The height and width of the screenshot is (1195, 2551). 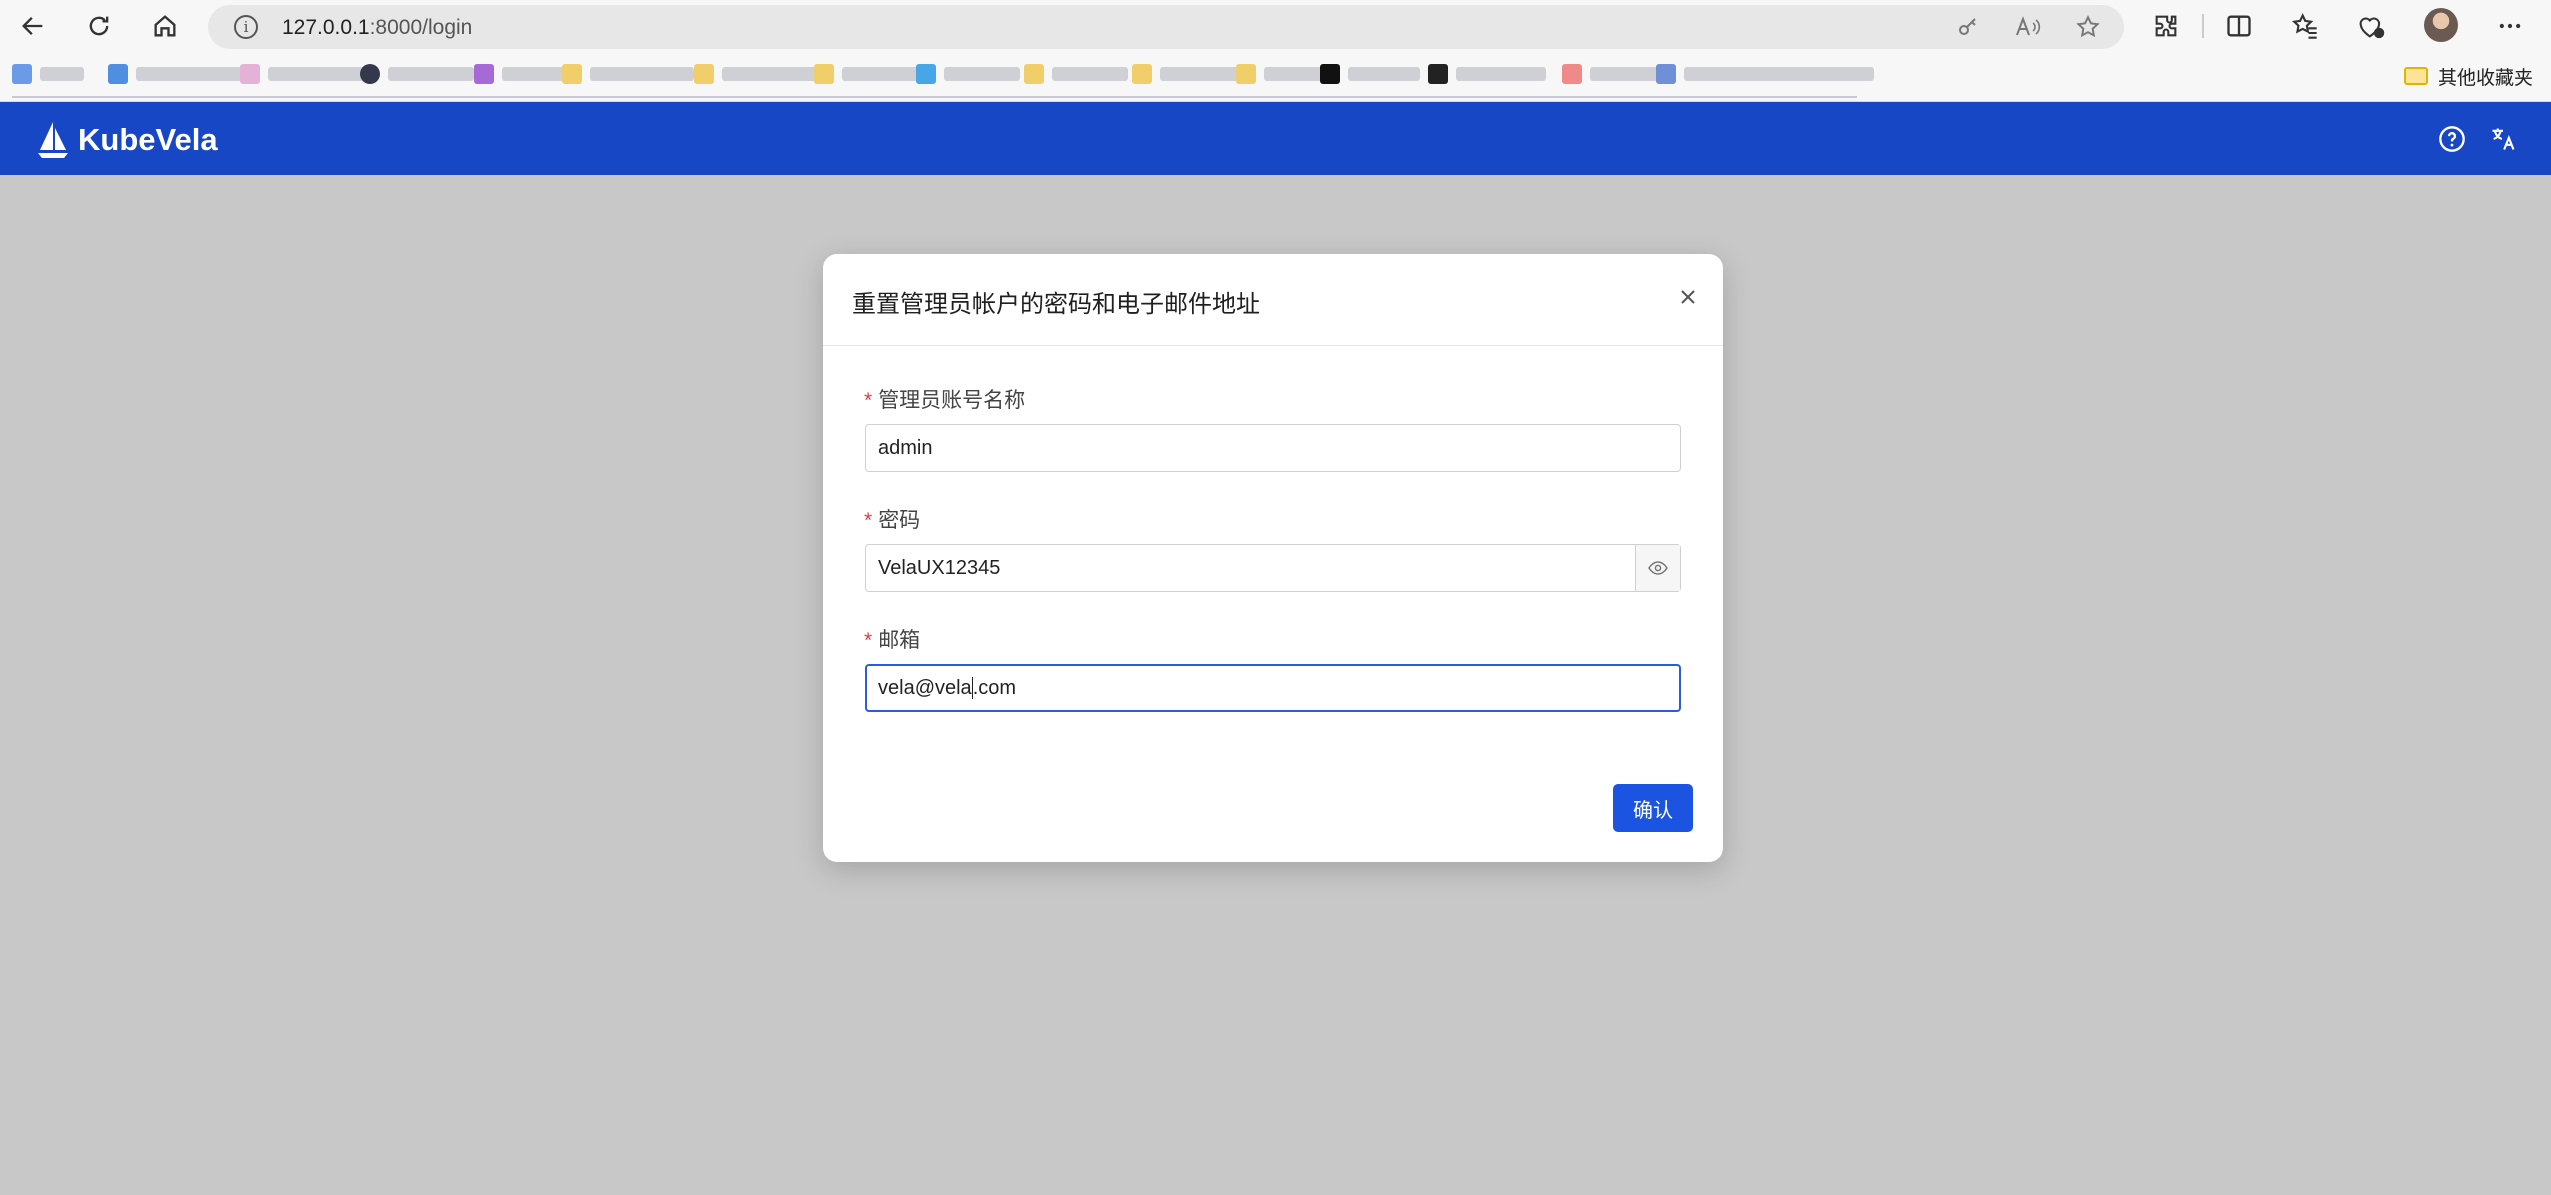 I want to click on arrow-left-icon, so click(x=32, y=26).